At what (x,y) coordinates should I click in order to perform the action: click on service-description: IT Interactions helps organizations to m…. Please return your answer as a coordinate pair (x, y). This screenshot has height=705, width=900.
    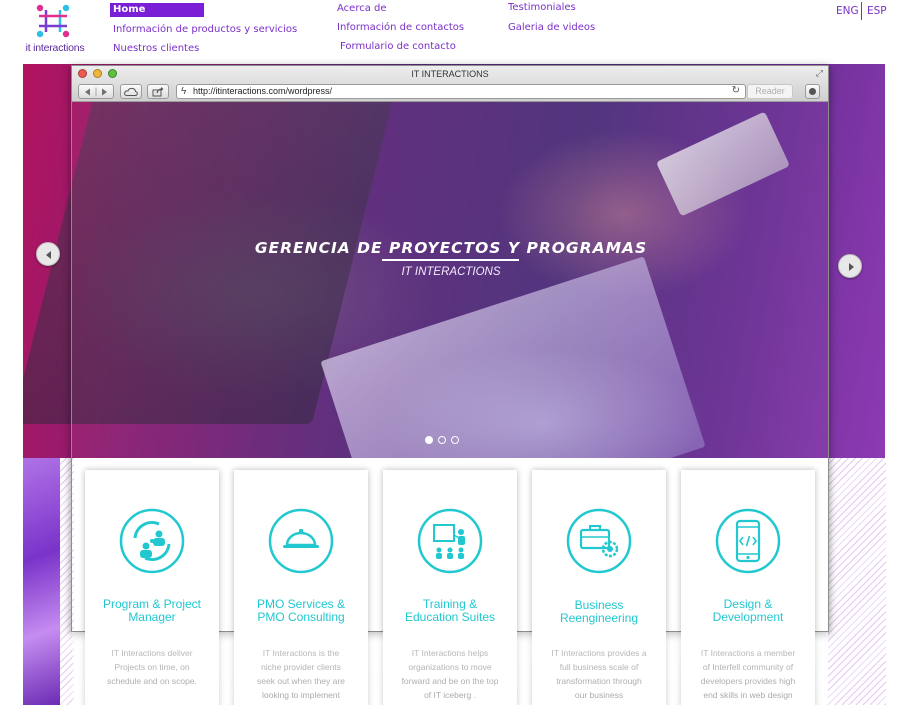
    Looking at the image, I should click on (450, 674).